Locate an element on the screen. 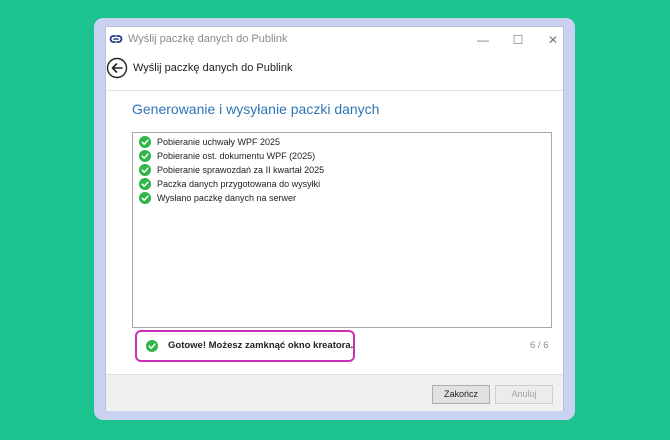  cancel-button: Anuluj is located at coordinates (524, 394).